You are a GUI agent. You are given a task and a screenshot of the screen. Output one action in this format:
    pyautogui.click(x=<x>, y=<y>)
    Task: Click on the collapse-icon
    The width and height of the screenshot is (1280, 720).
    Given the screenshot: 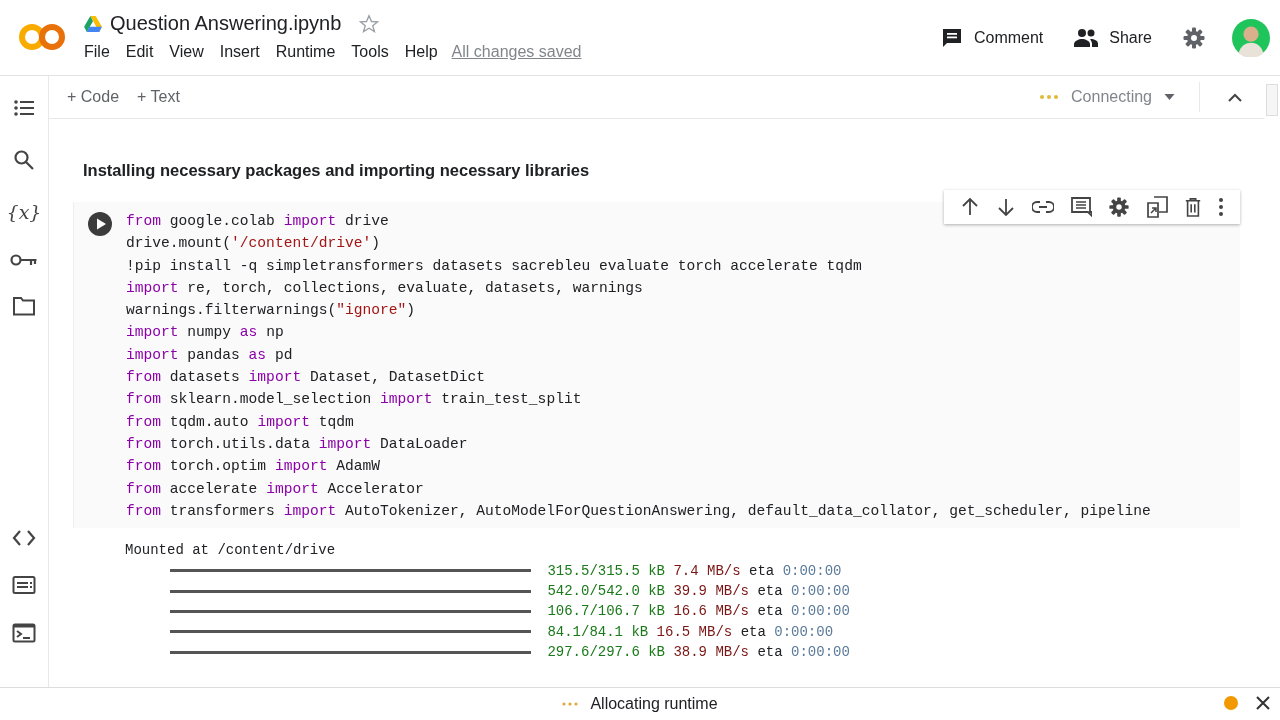 What is the action you would take?
    pyautogui.click(x=1235, y=97)
    